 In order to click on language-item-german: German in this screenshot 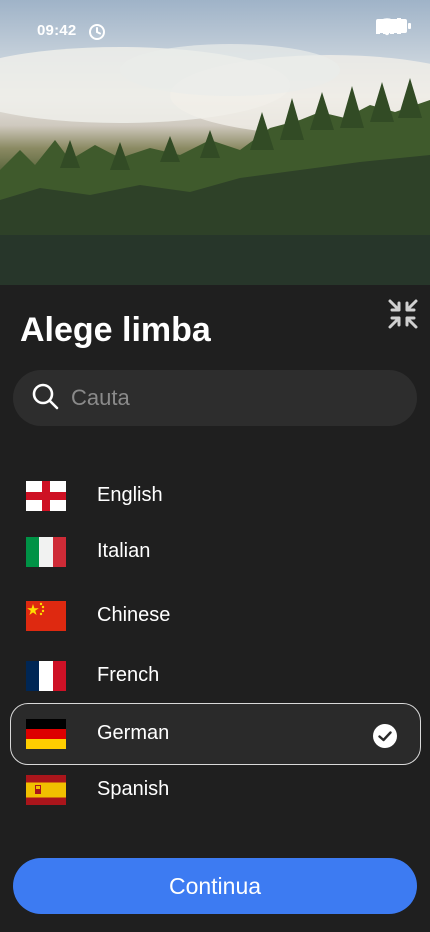, I will do `click(215, 734)`.